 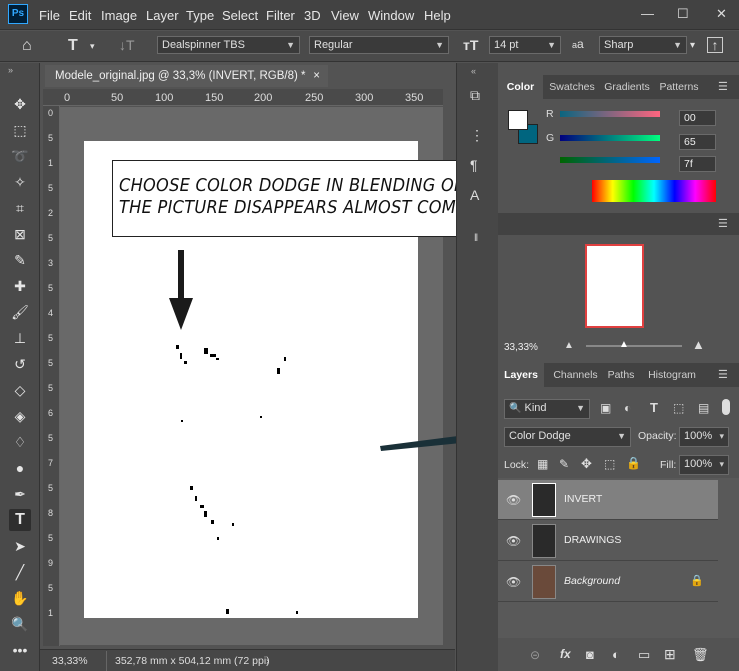 What do you see at coordinates (616, 654) in the screenshot?
I see `adjustment-icon: ◐` at bounding box center [616, 654].